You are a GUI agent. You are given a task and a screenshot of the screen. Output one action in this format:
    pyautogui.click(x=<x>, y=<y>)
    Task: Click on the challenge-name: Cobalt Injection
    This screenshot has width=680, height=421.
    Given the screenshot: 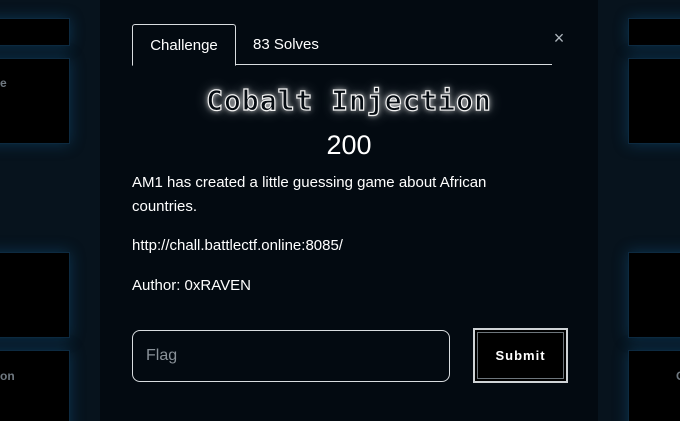 What is the action you would take?
    pyautogui.click(x=349, y=100)
    